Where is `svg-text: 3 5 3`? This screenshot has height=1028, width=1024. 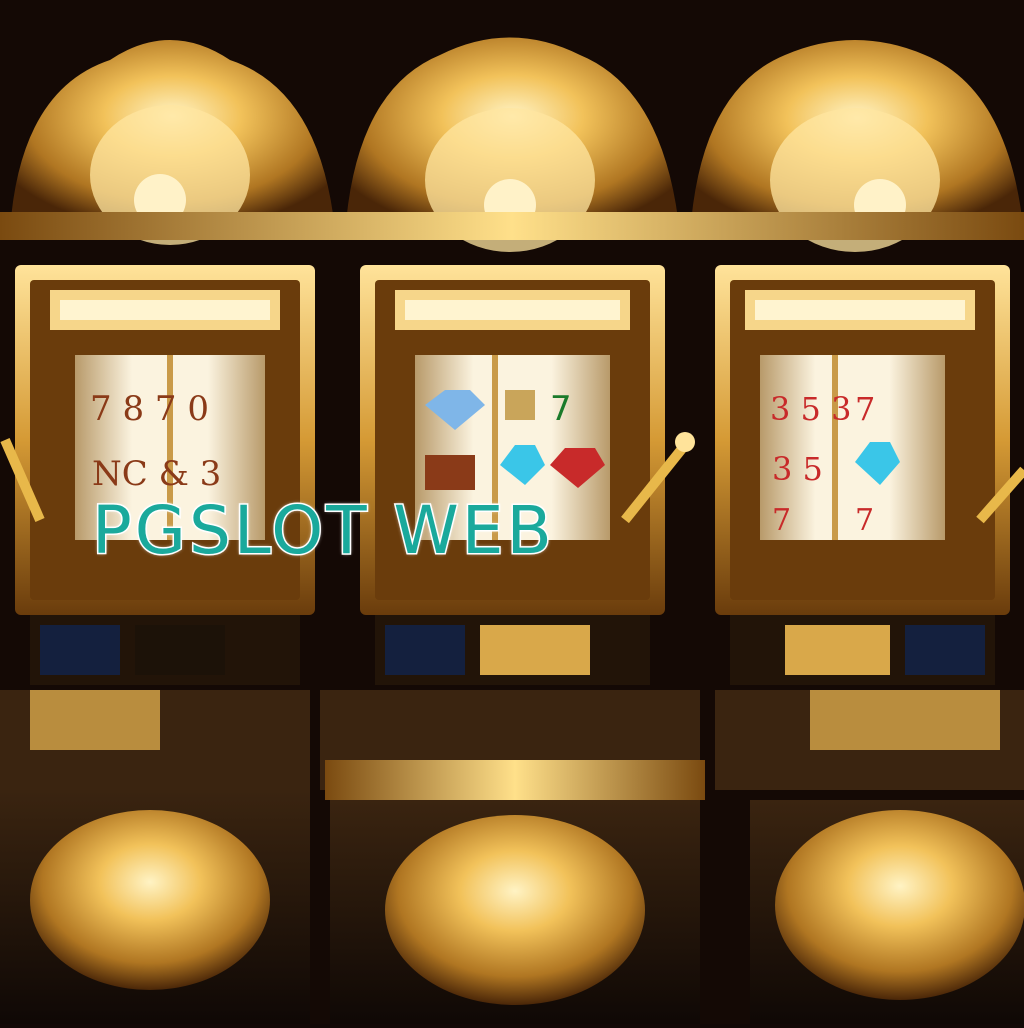
svg-text: 3 5 3 is located at coordinates (810, 409).